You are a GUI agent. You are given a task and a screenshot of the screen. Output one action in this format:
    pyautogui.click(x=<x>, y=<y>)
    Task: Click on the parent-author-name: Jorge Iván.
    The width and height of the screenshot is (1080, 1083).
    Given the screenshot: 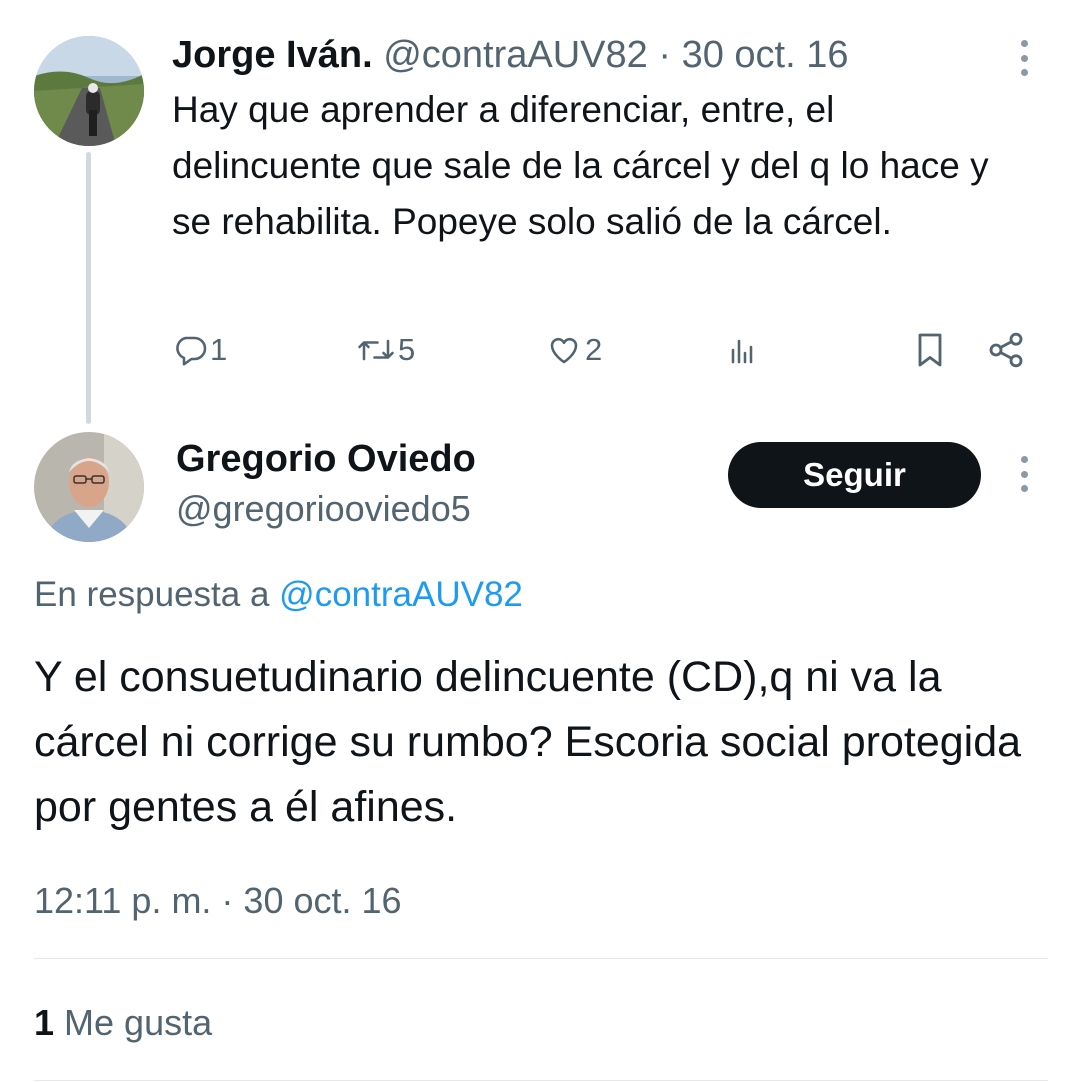 What is the action you would take?
    pyautogui.click(x=272, y=55)
    